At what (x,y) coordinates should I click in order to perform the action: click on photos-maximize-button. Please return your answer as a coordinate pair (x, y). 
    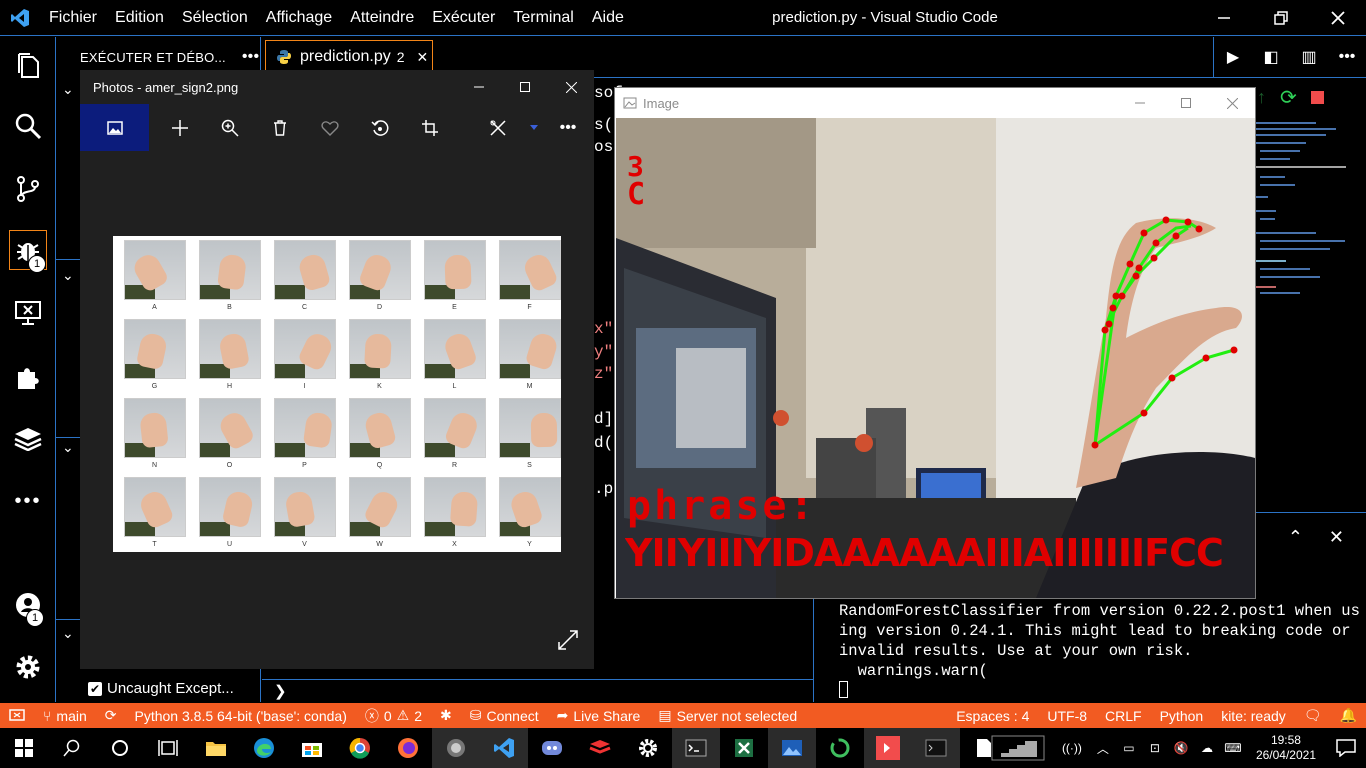
    Looking at the image, I should click on (525, 87).